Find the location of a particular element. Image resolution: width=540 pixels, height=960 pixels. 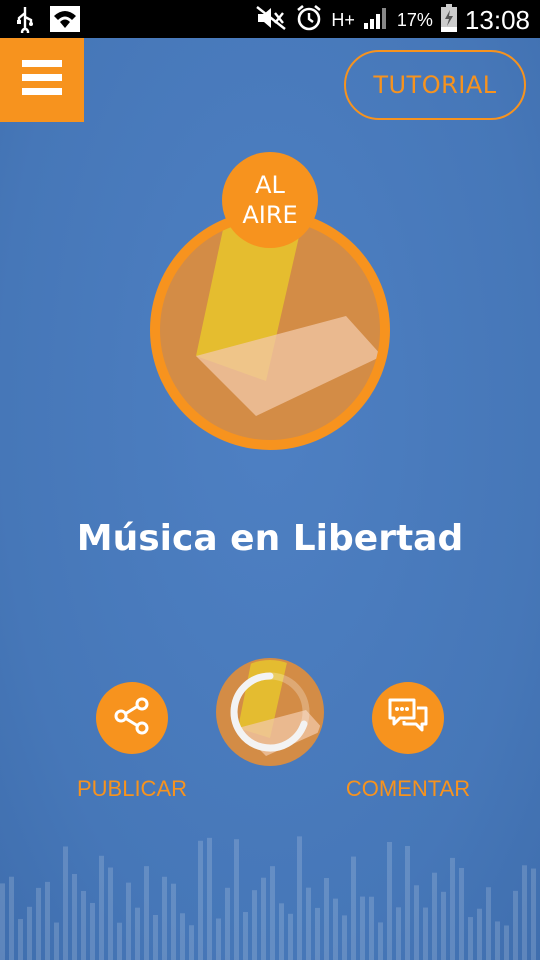

on-air-badge: AL AIRE is located at coordinates (270, 200).